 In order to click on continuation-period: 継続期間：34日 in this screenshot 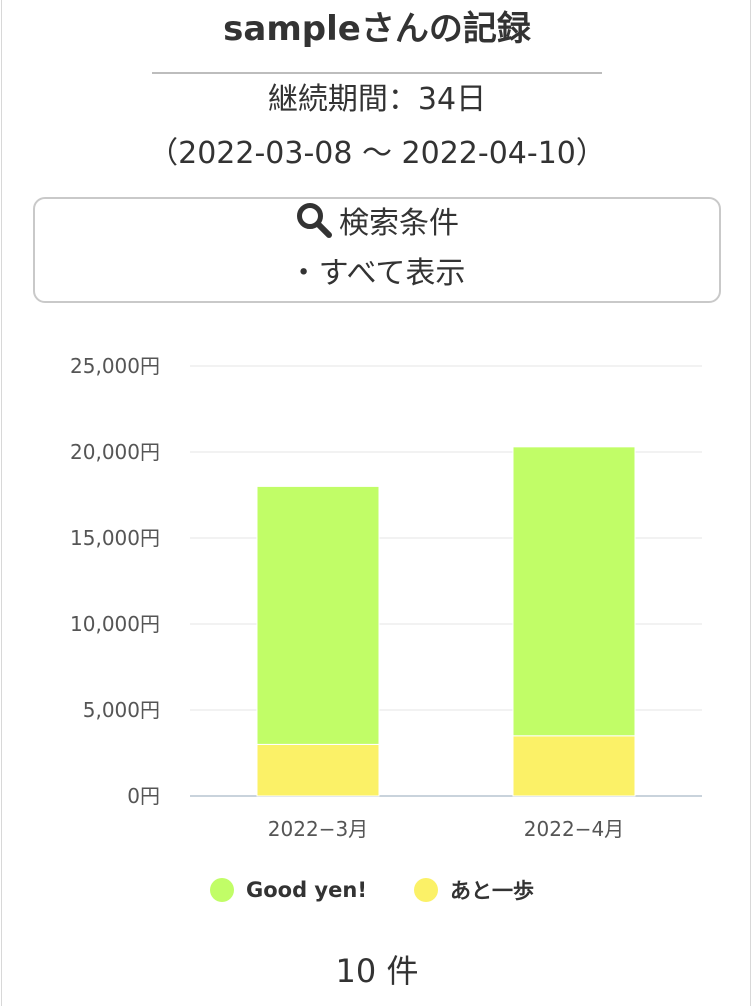, I will do `click(377, 99)`.